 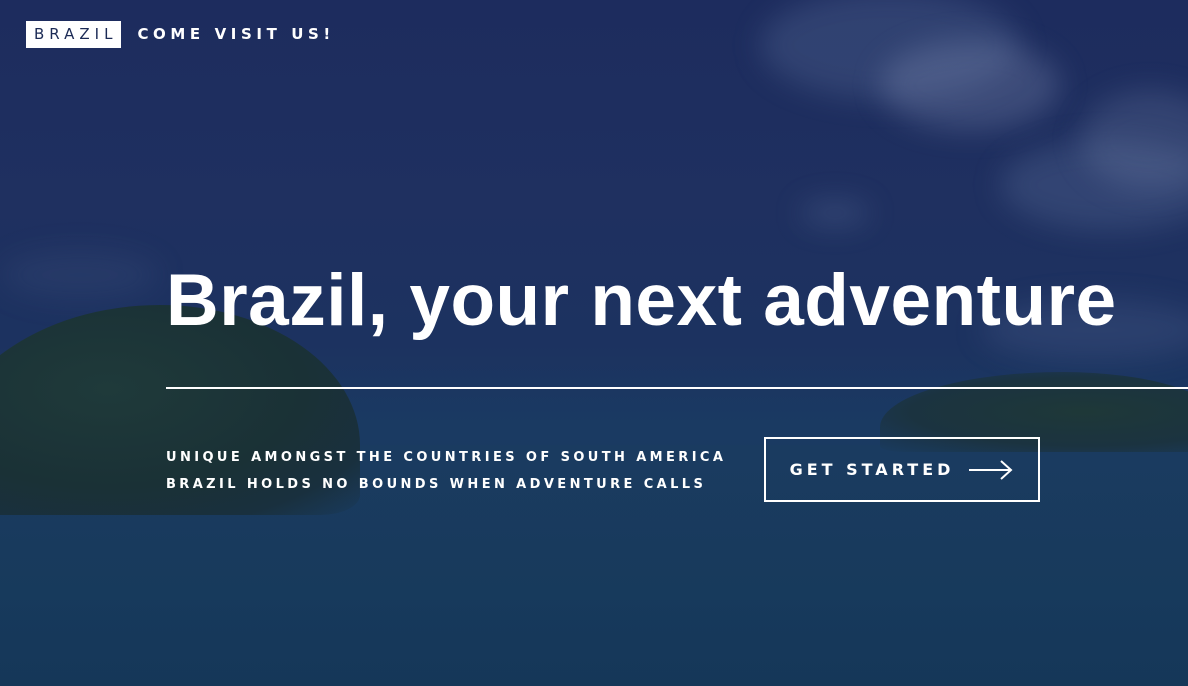 I want to click on get-started-button: GET STARTED, so click(x=902, y=469).